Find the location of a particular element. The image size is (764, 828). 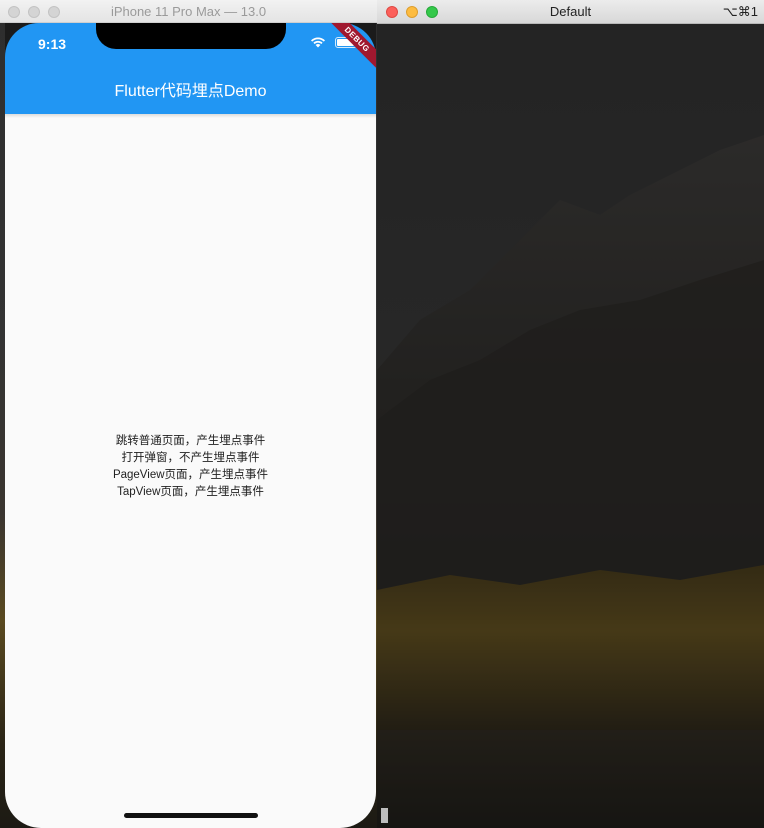

terminal-titlebar: Default ⌥⌘1 is located at coordinates (570, 12).